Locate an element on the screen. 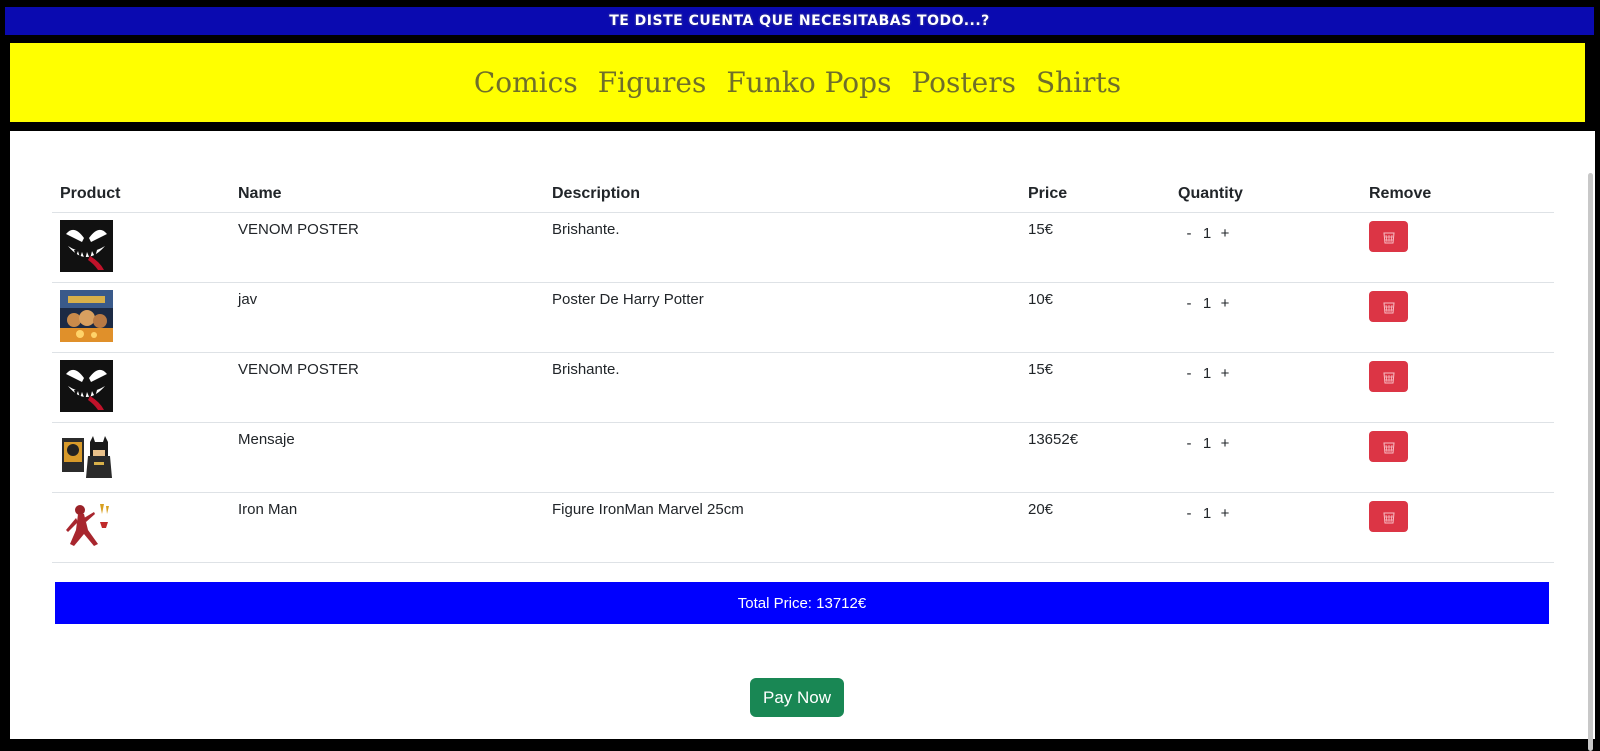  total-price-bar: Total Price: 13712€ is located at coordinates (802, 603).